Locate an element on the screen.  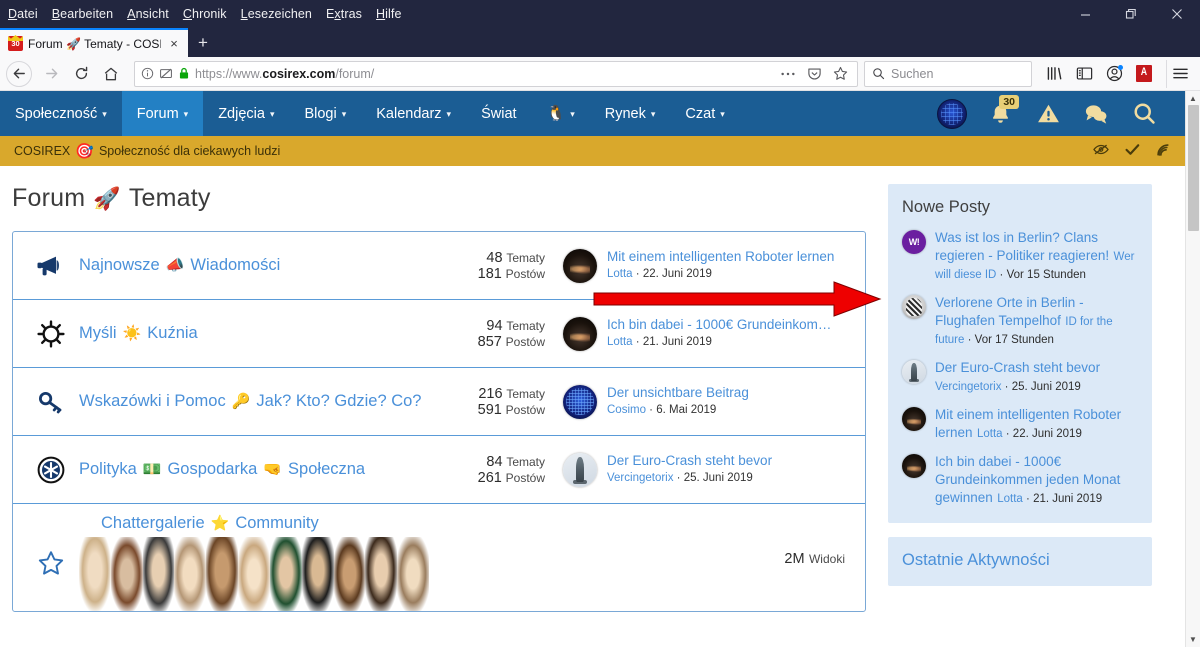
site-nav-czat: Czat ▾ is located at coordinates (704, 113).